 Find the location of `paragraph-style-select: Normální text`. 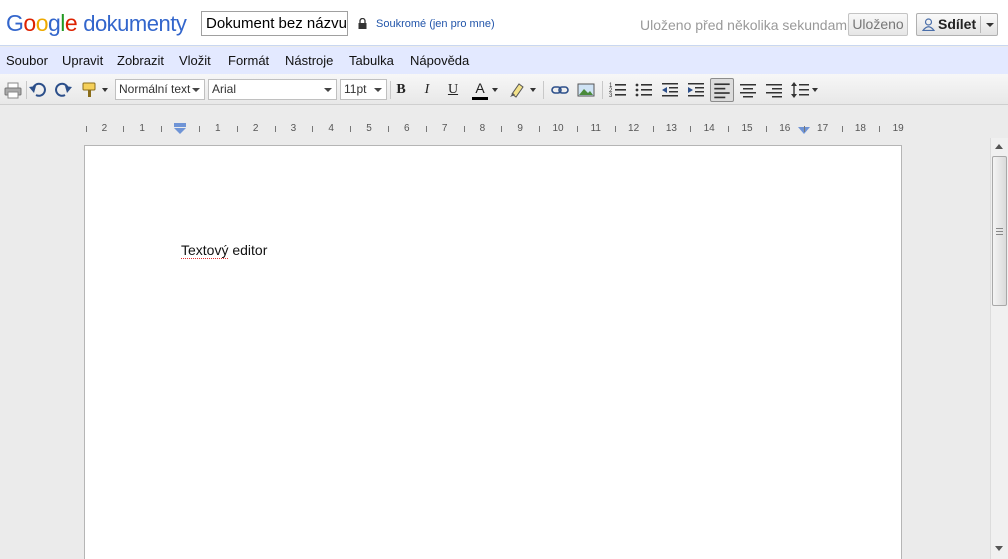

paragraph-style-select: Normální text is located at coordinates (160, 89).